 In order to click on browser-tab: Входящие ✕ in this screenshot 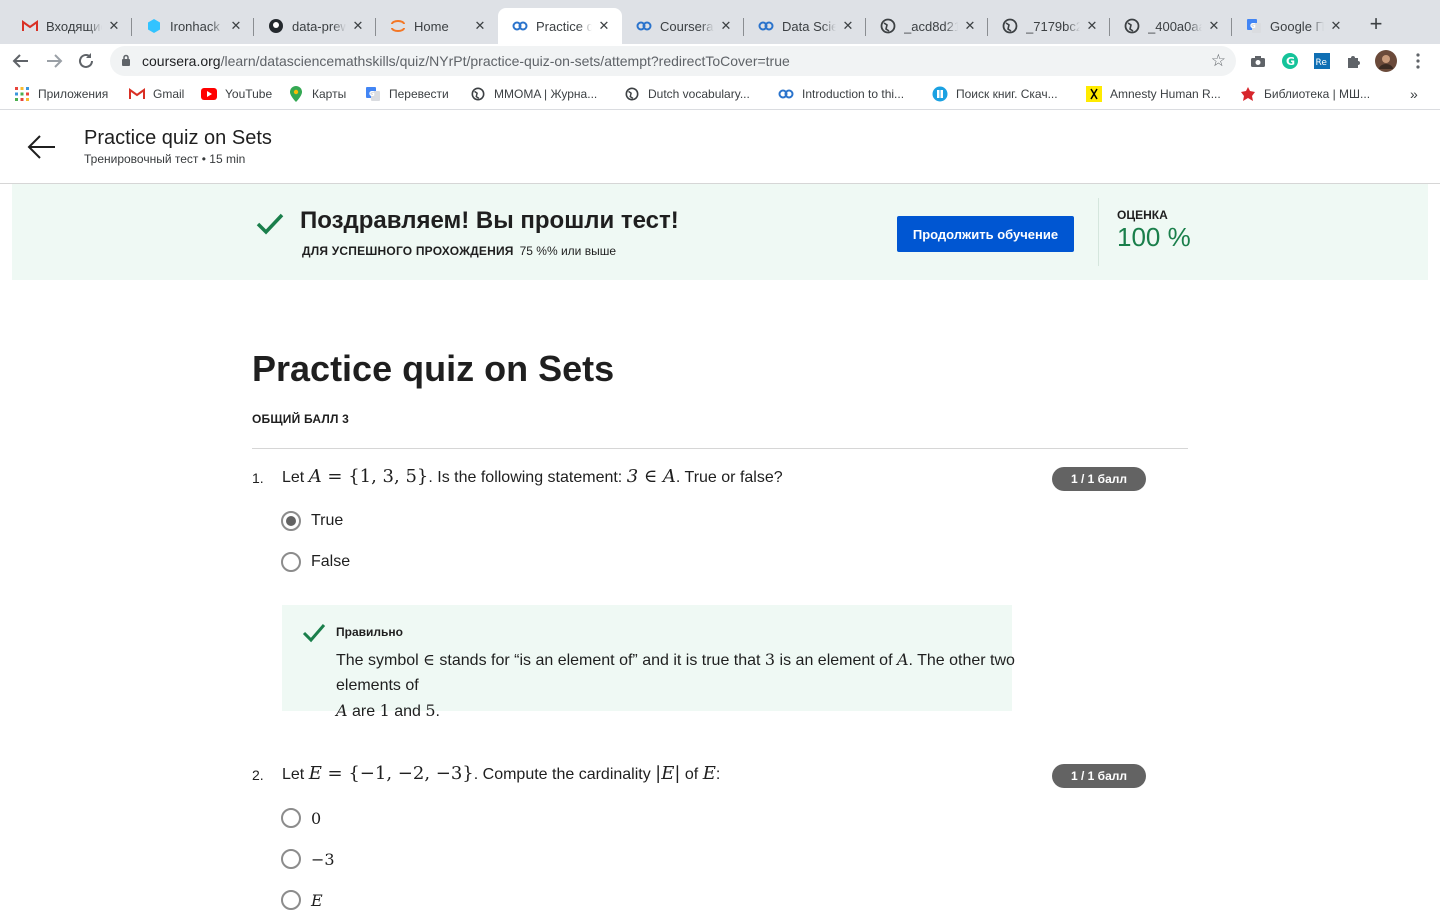, I will do `click(70, 26)`.